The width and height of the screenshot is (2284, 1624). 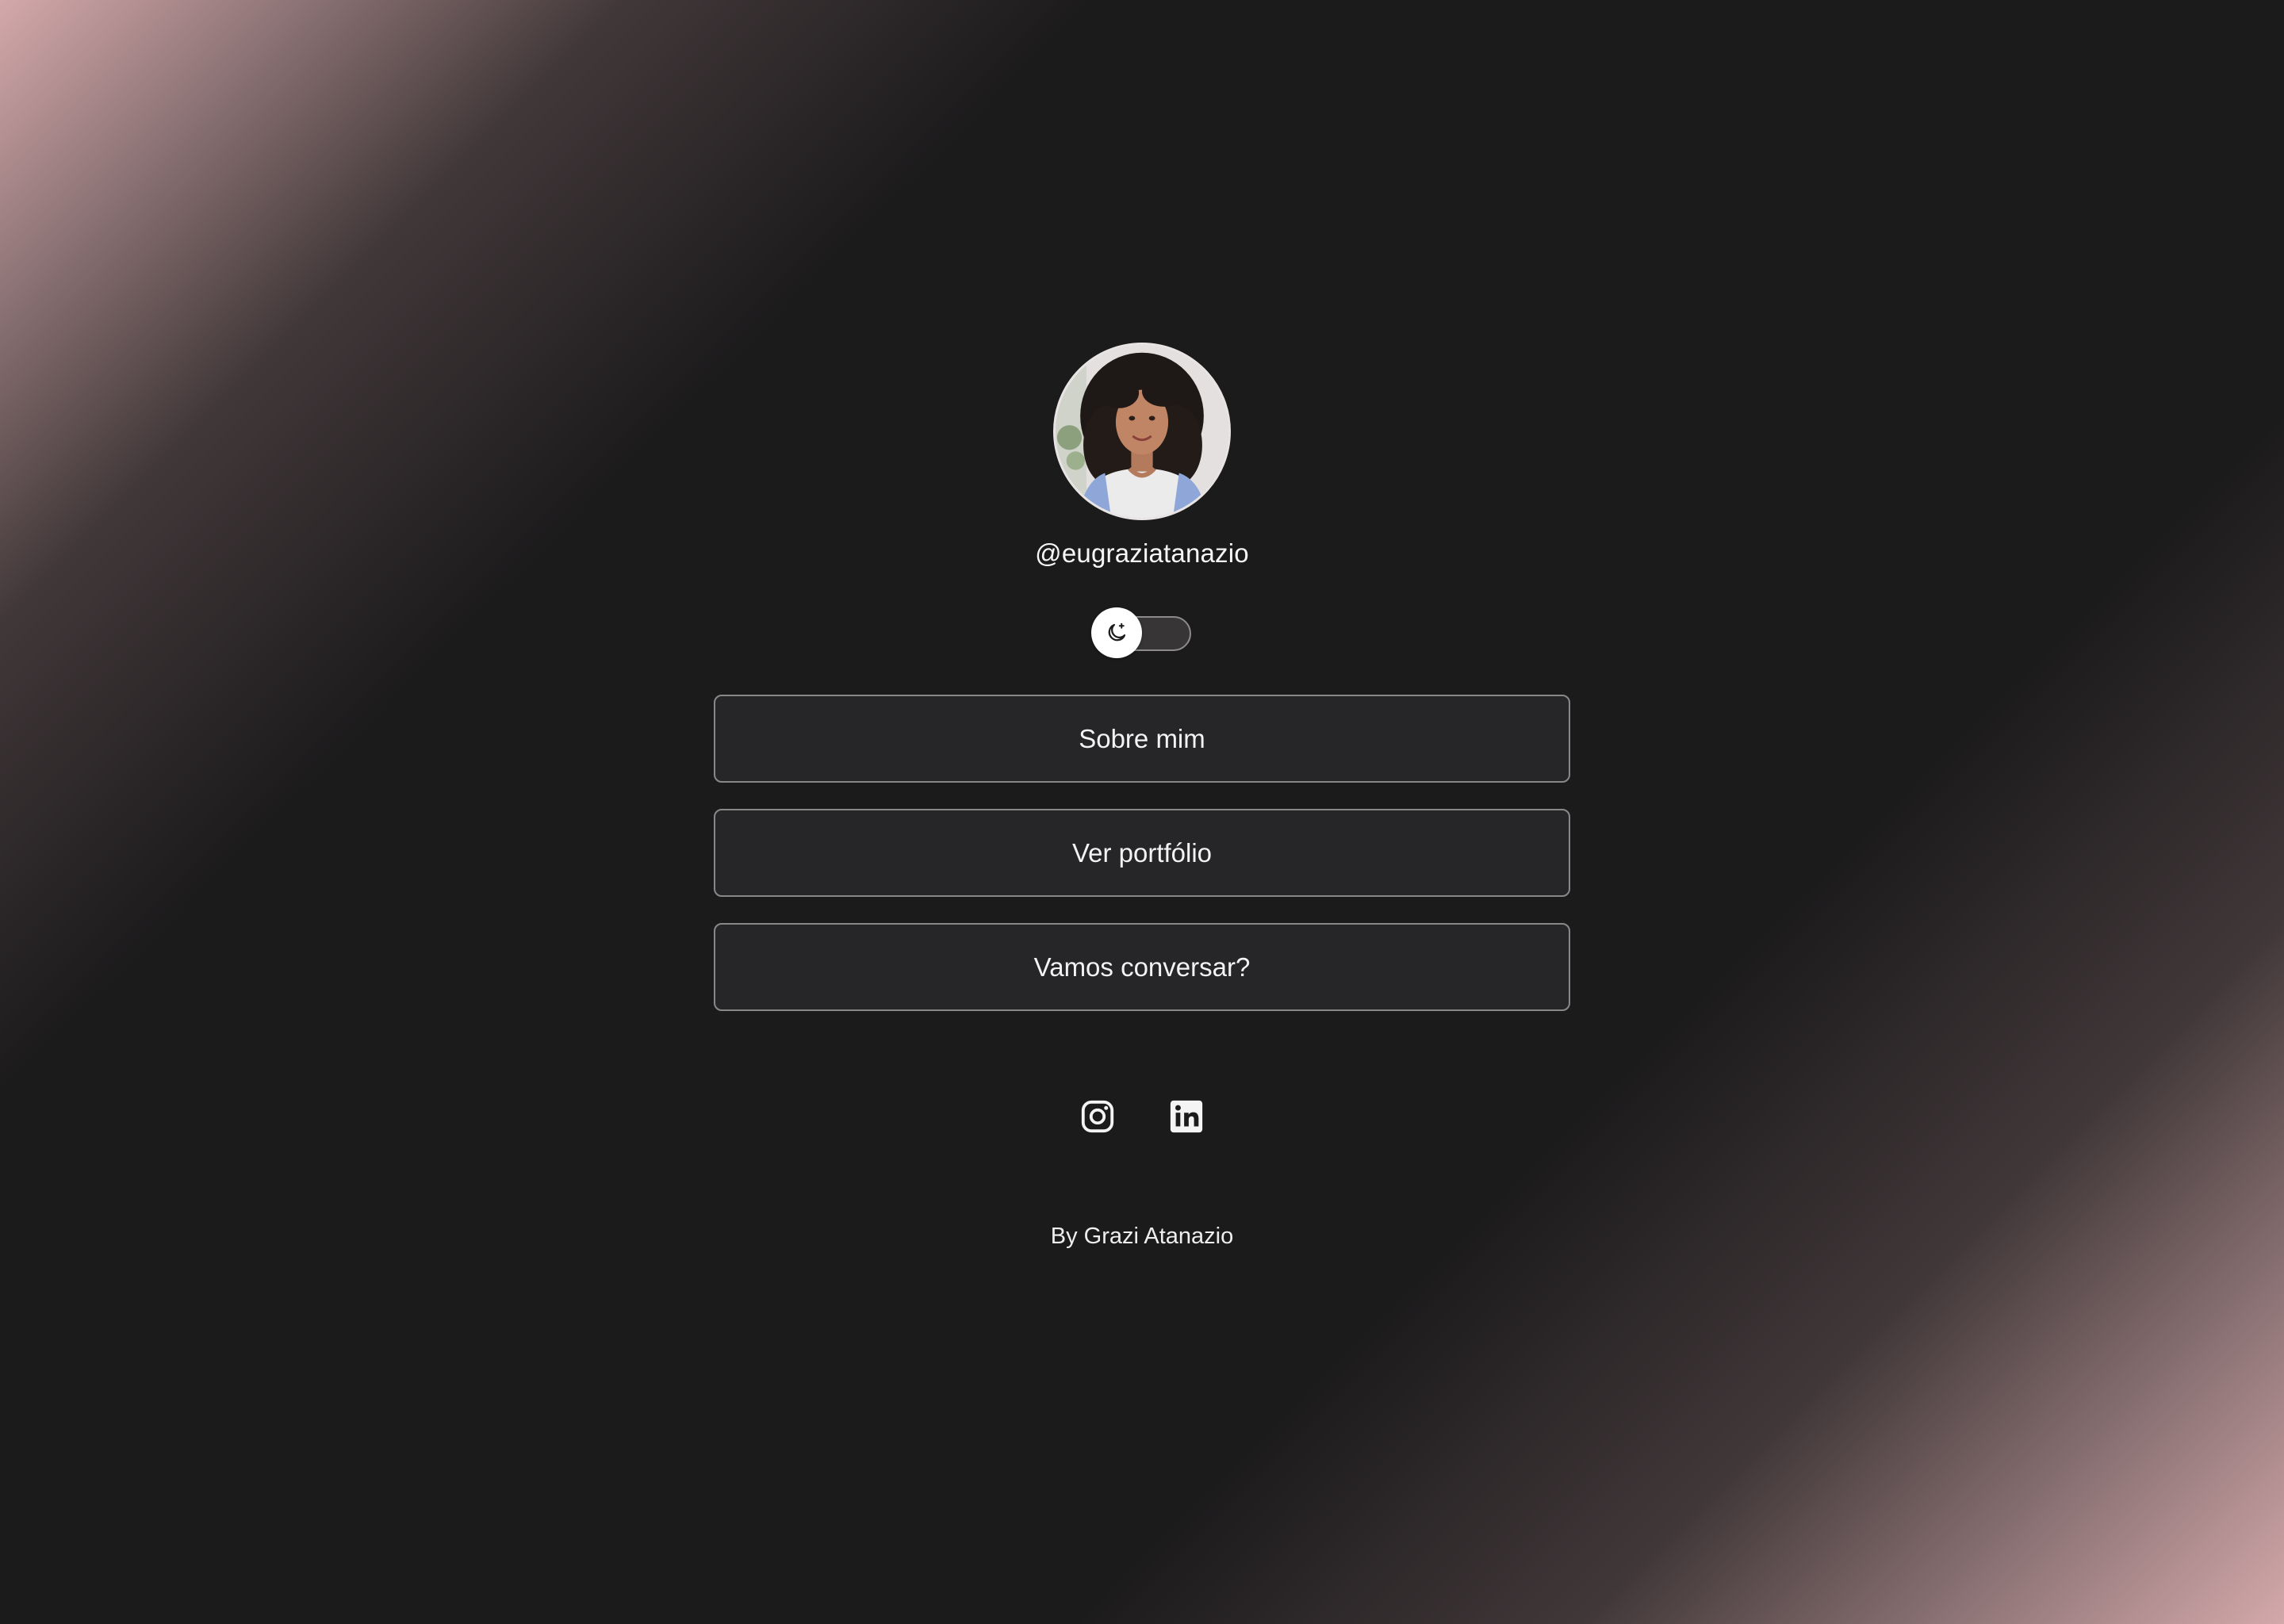 I want to click on linkedin-icon, so click(x=1186, y=1116).